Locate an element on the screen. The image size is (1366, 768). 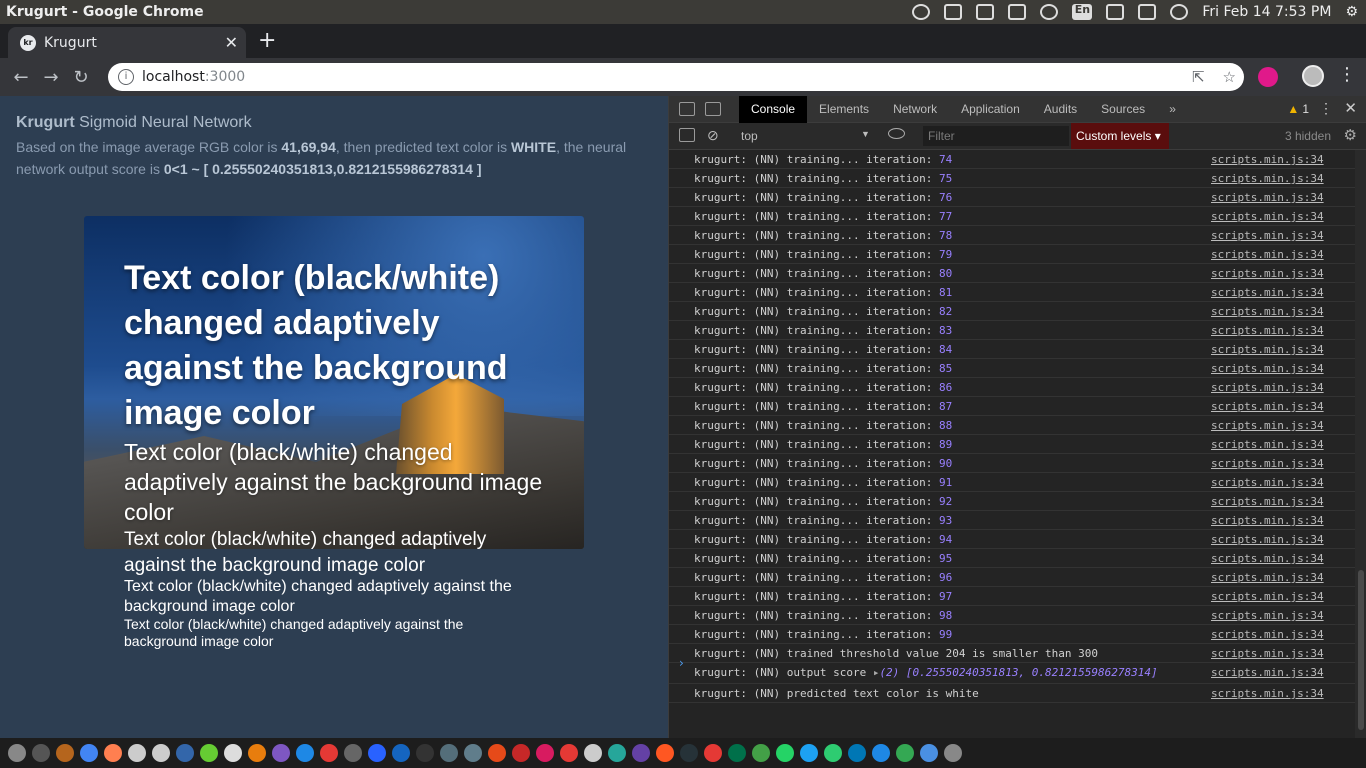
open-external-icon: ⇱ is located at coordinates (1198, 77).